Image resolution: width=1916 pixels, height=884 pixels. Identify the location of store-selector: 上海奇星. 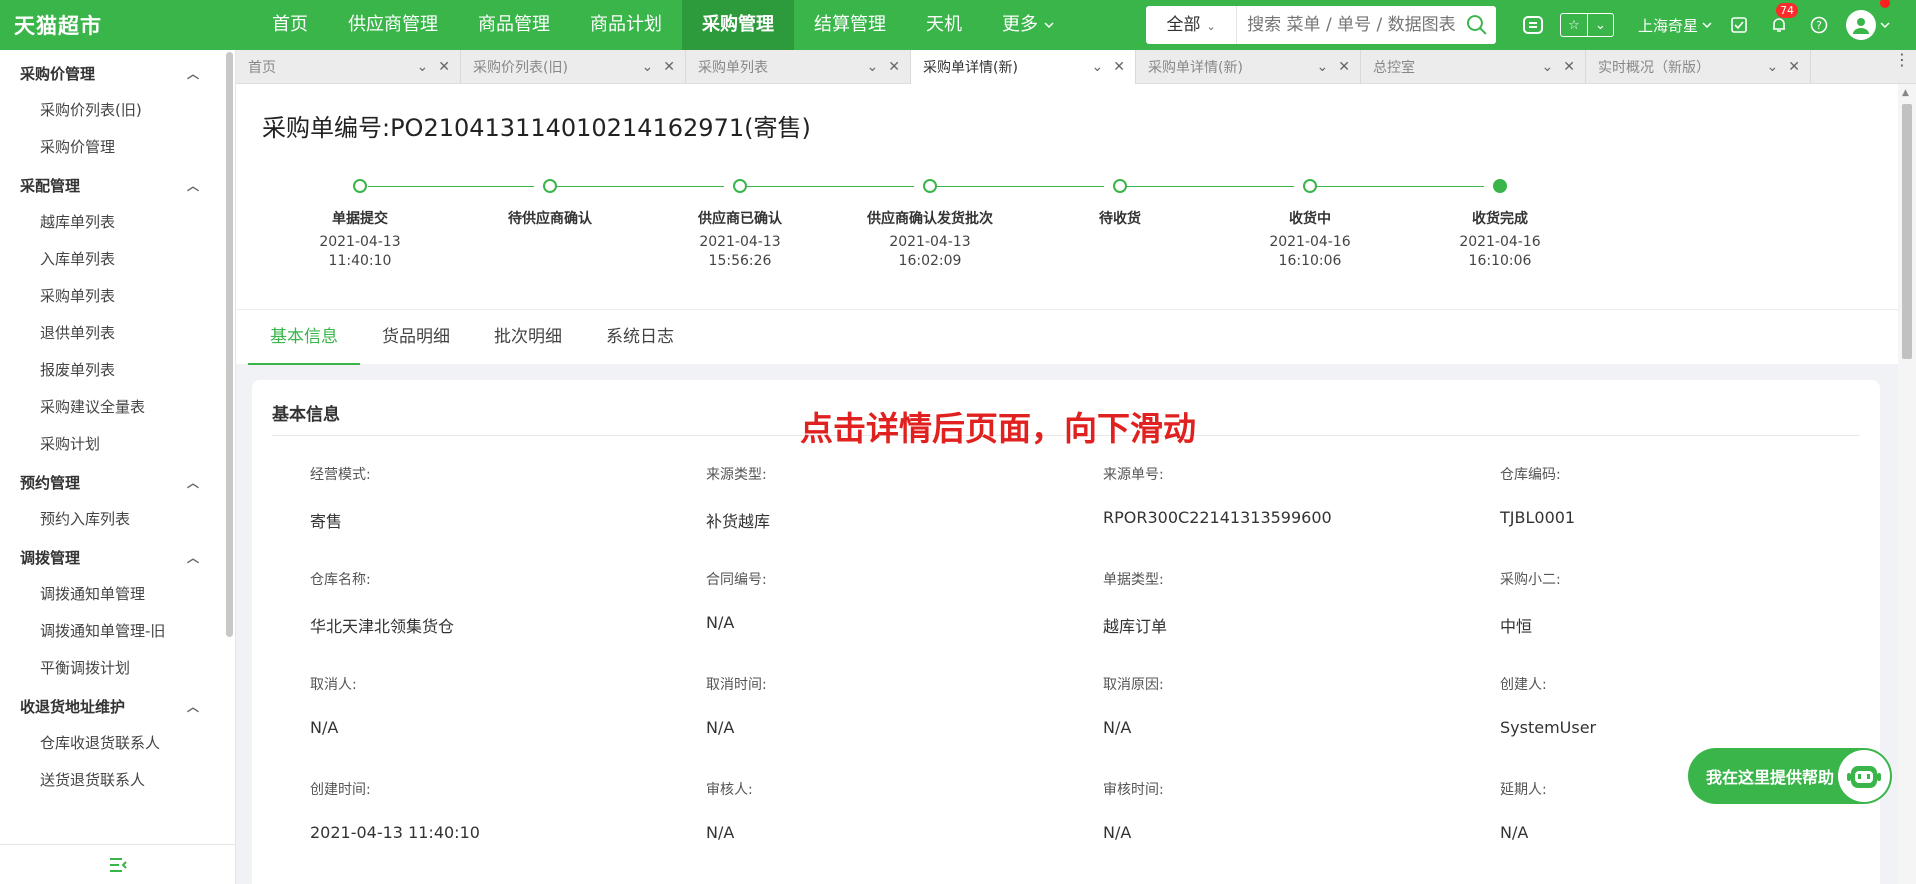
(1675, 25).